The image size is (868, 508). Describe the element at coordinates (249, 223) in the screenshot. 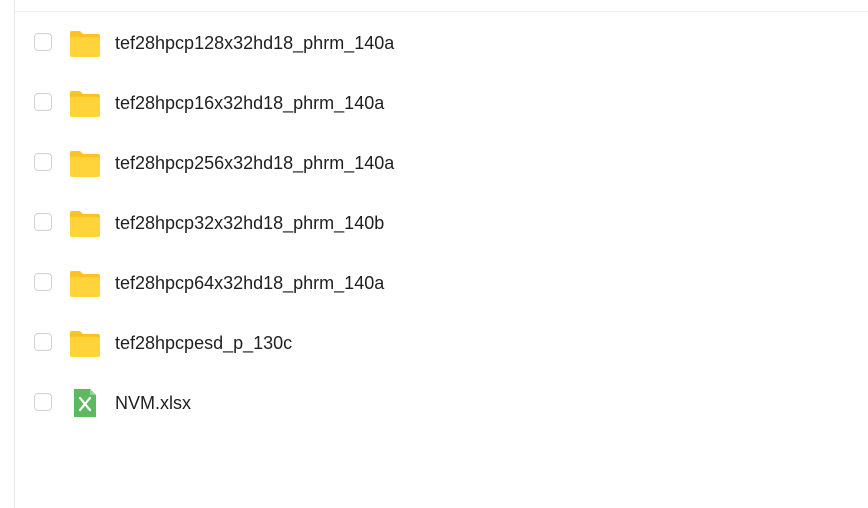

I see `file-name: tef28hpcp32x32hd18_phrm_140b` at that location.